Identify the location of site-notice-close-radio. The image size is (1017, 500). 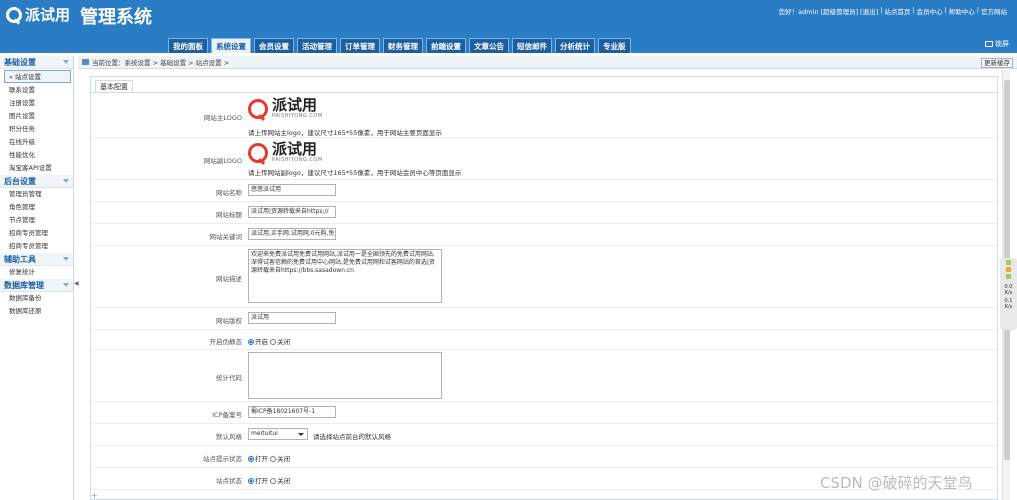
(273, 459).